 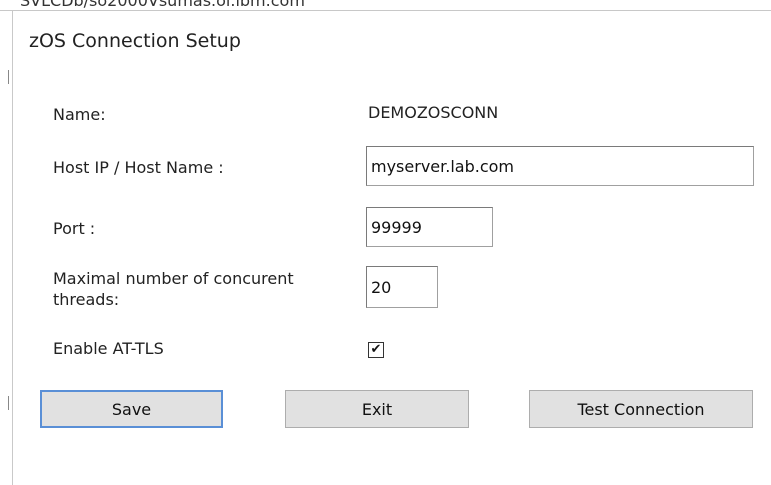 I want to click on threads-label-line-1: Maximal number of concurent, so click(x=173, y=278).